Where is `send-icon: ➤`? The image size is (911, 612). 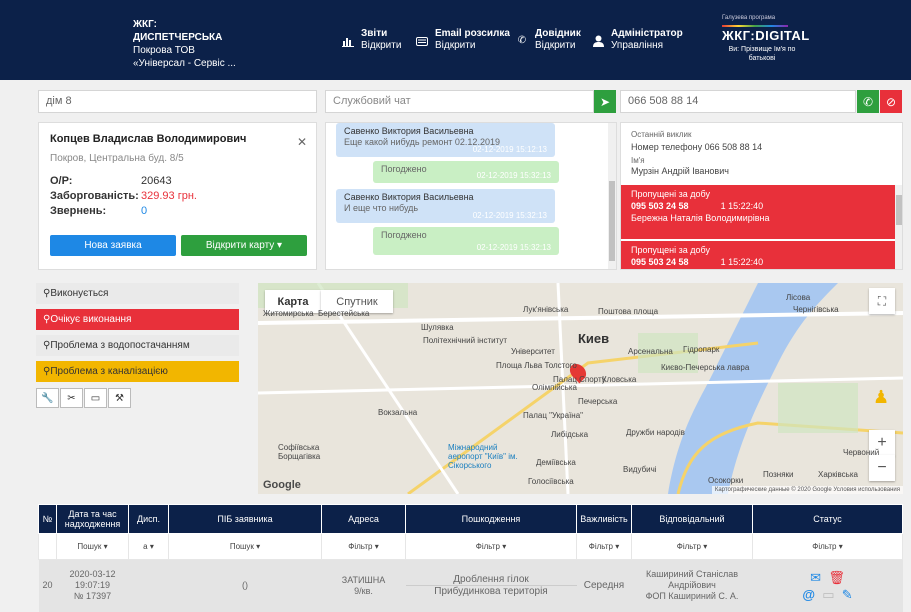 send-icon: ➤ is located at coordinates (605, 101).